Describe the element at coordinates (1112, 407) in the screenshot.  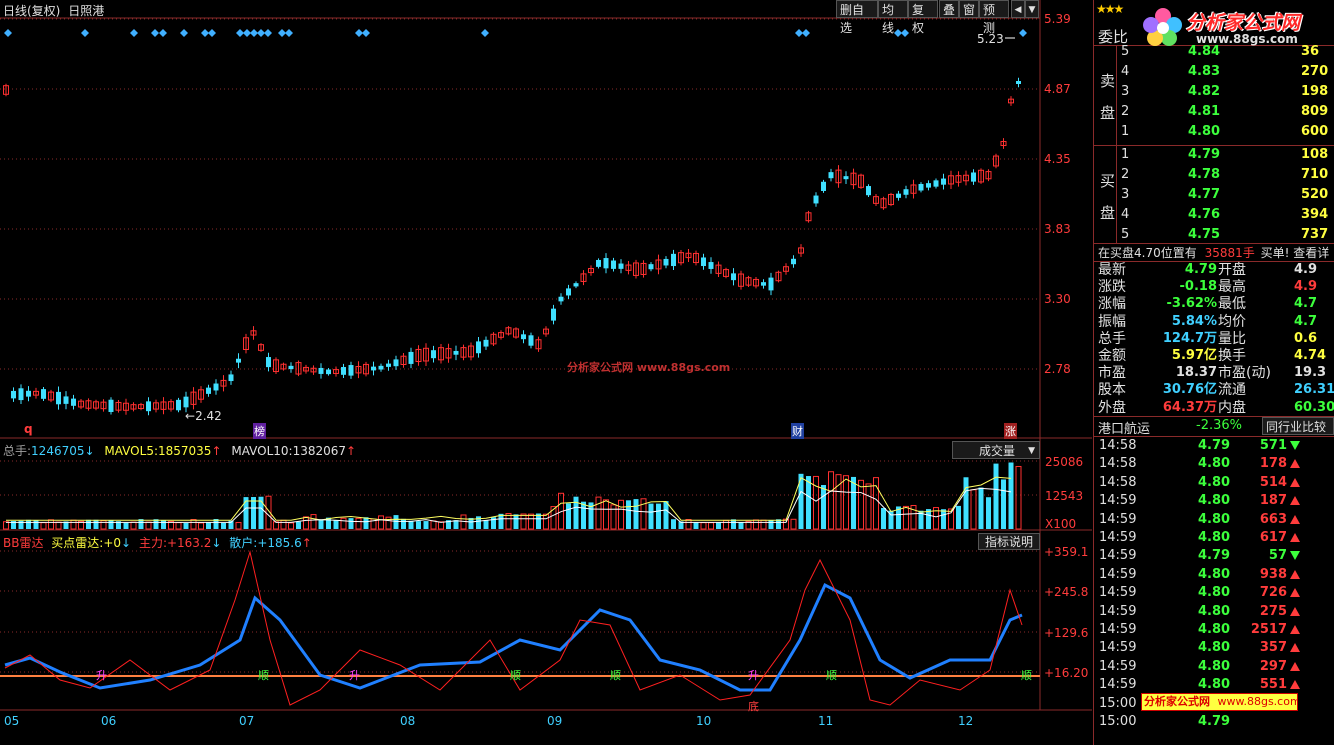
I see `quote-label: 外盘` at that location.